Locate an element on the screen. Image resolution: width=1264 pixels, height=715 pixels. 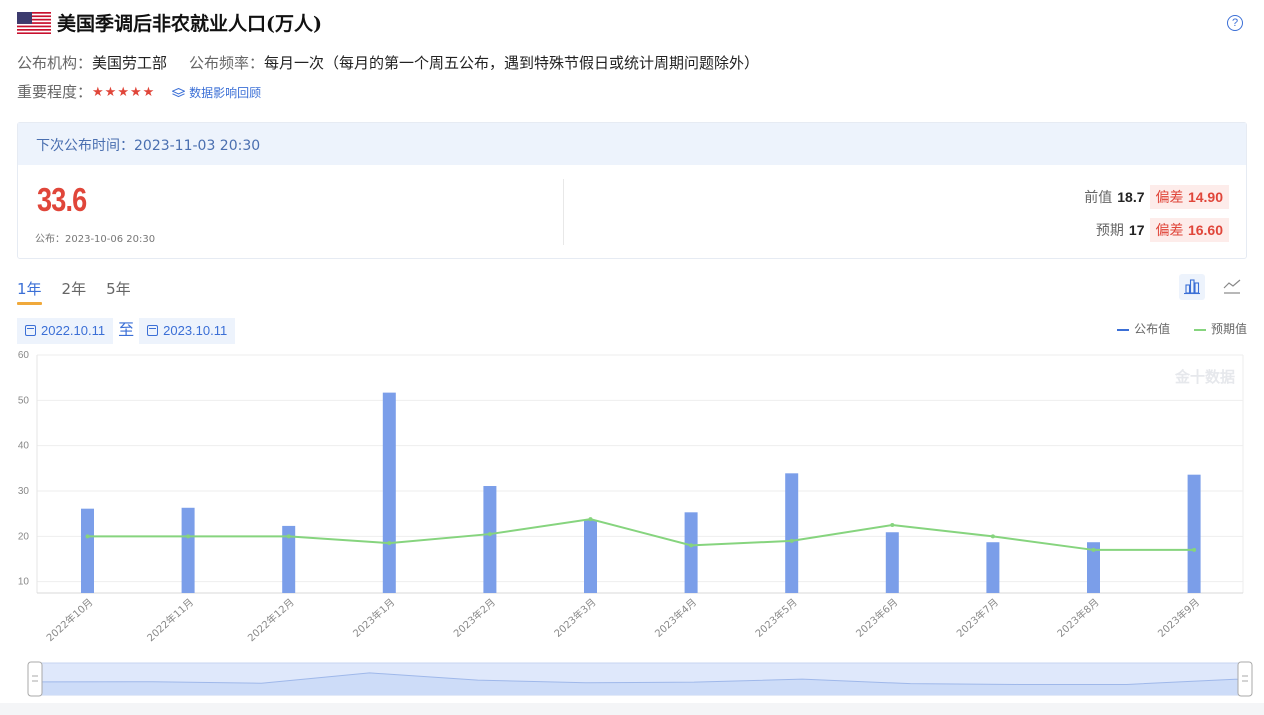
chart-legend: 公布值 预期值 is located at coordinates (1172, 328).